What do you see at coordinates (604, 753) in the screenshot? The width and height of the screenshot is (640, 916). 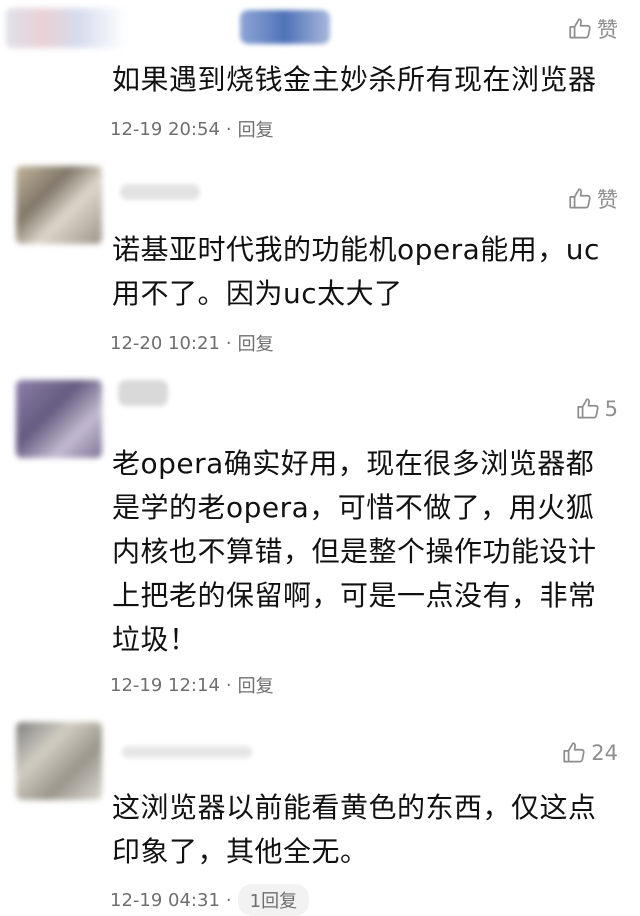 I see `like-count: 24` at bounding box center [604, 753].